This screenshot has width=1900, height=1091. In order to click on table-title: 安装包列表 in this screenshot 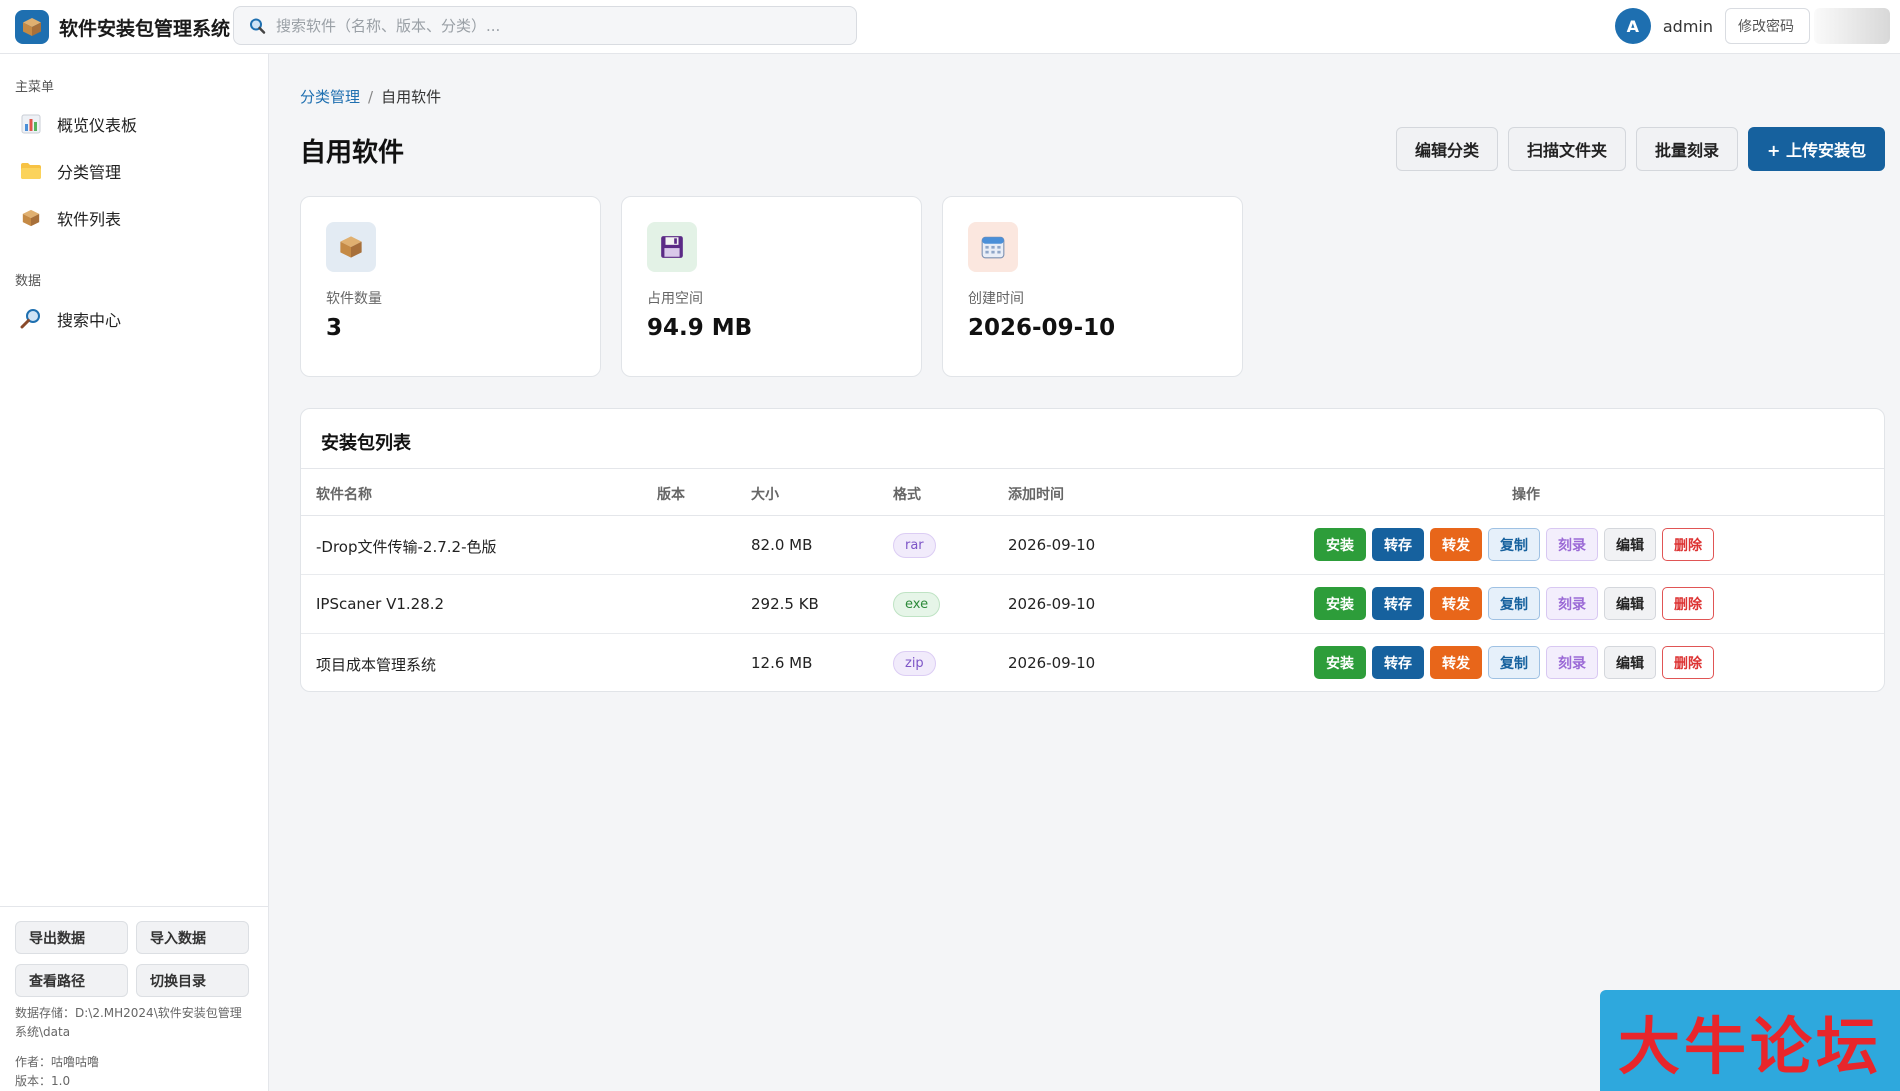, I will do `click(366, 443)`.